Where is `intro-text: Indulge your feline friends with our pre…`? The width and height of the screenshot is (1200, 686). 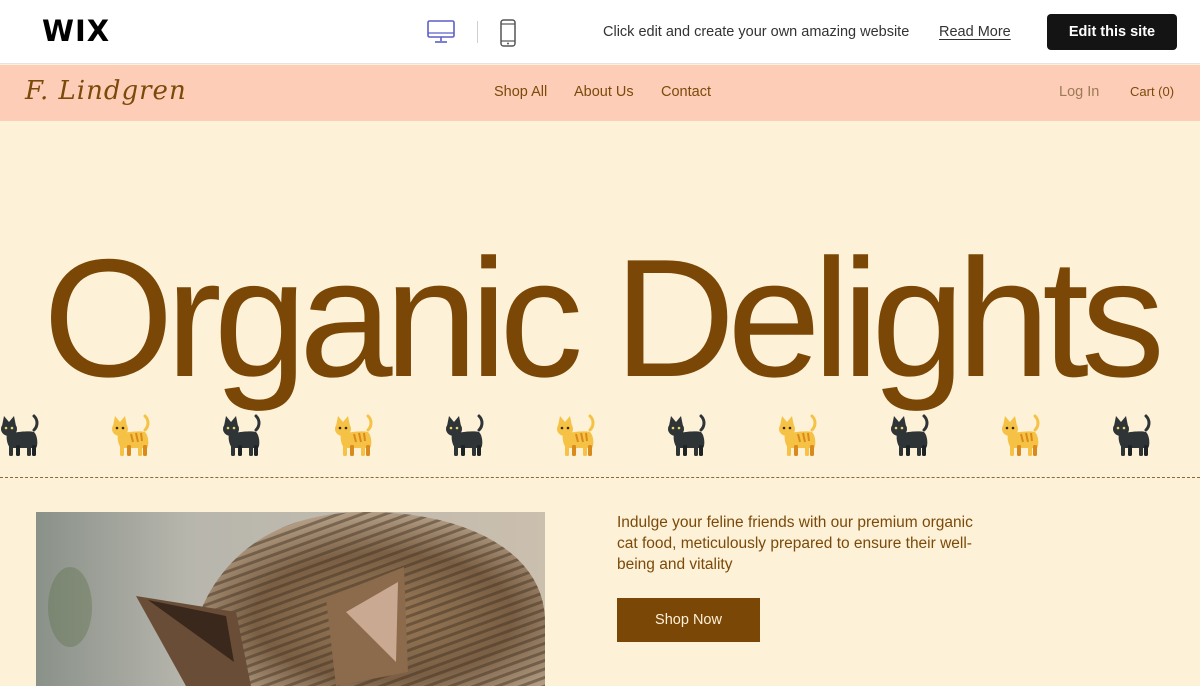
intro-text: Indulge your feline friends with our pre… is located at coordinates (795, 543).